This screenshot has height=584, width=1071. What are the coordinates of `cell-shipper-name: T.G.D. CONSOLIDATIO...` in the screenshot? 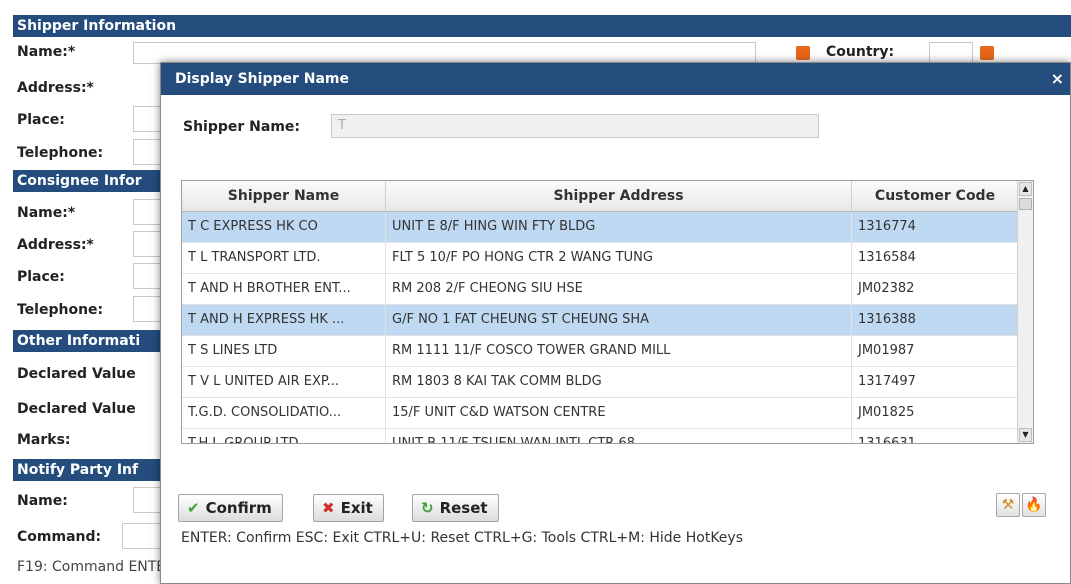 It's located at (284, 413).